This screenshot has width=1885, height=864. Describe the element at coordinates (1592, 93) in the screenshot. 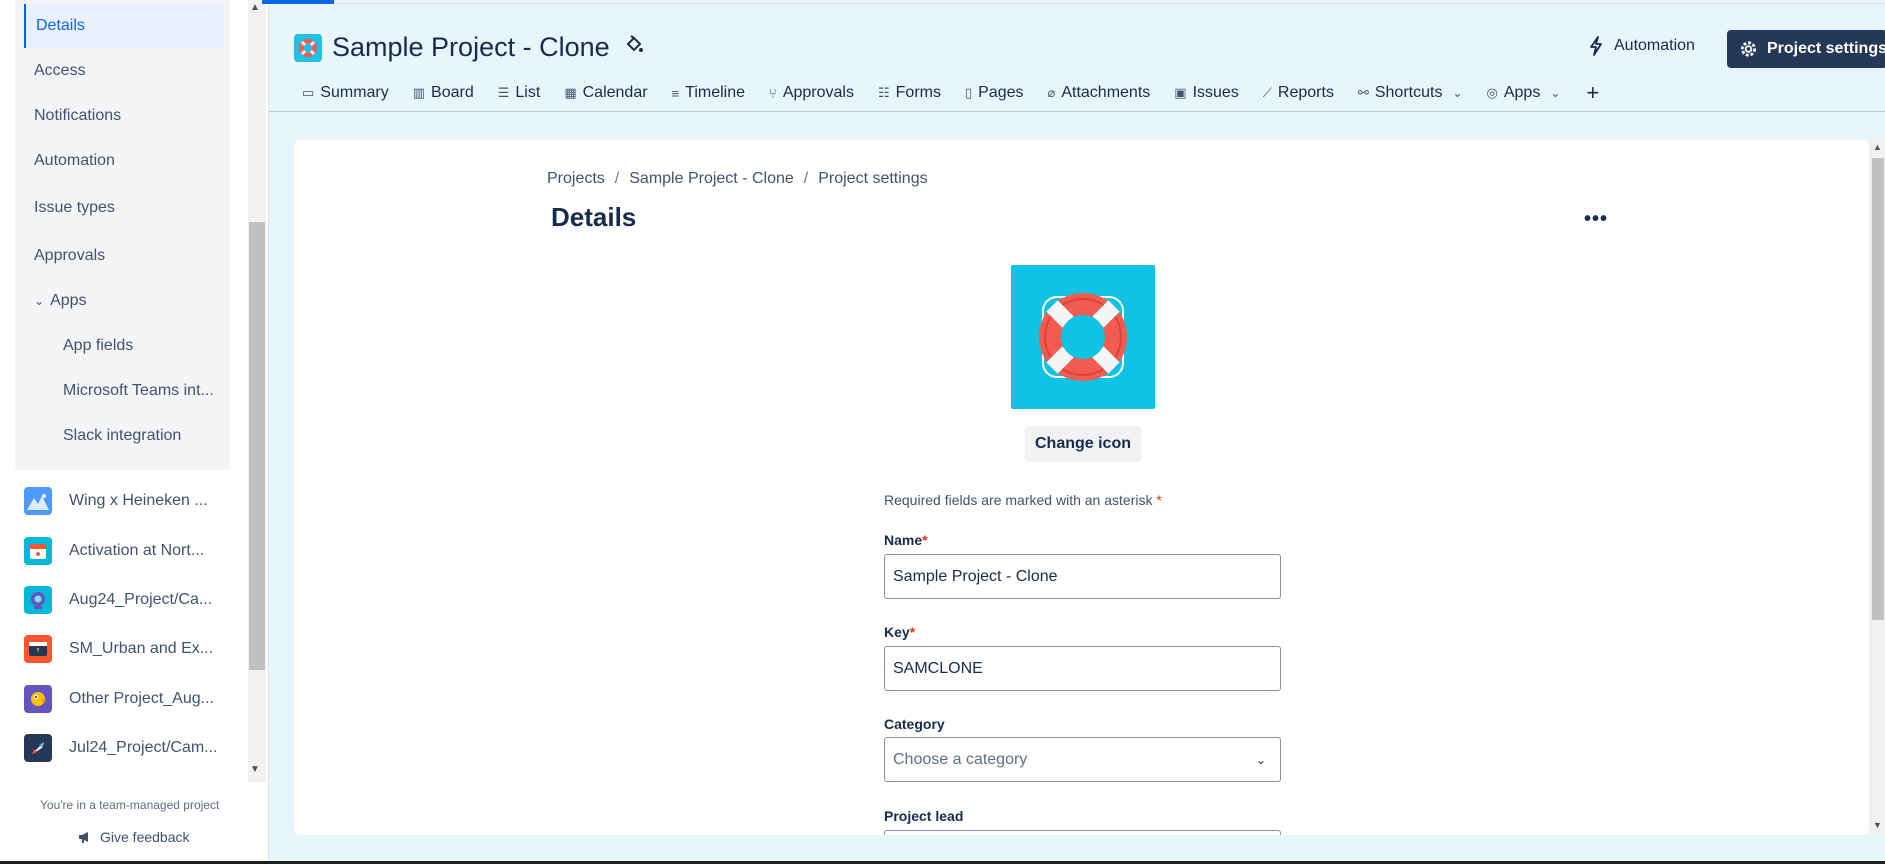

I see `add-tab-plus-icon: +` at that location.